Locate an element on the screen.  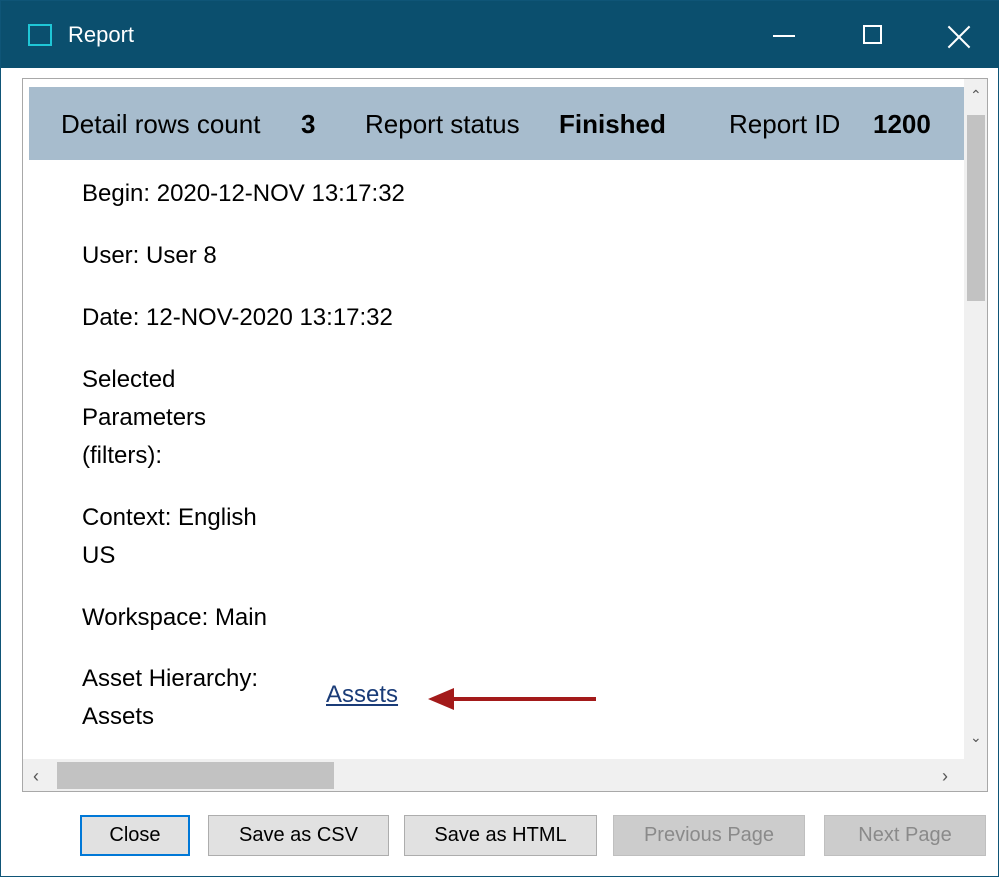
window-icon is located at coordinates (40, 35).